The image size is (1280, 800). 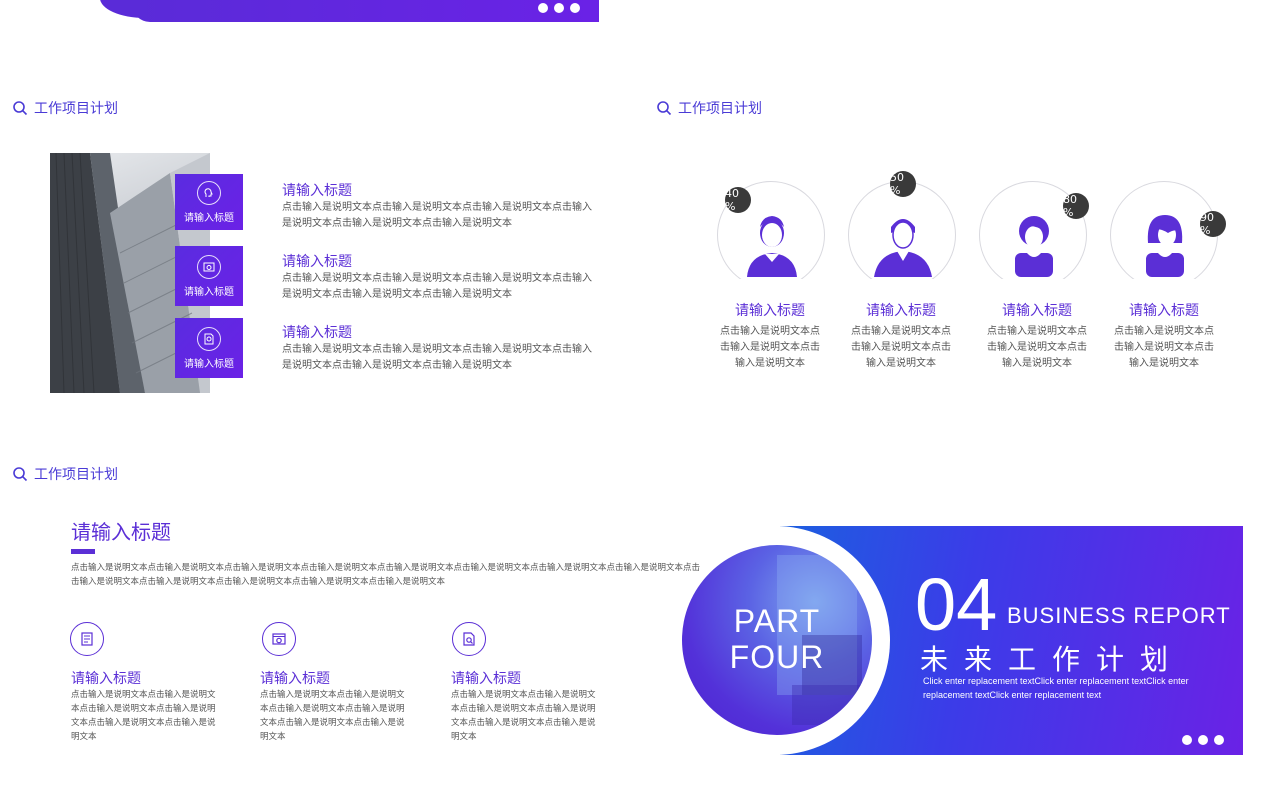 I want to click on notebook-icon, so click(x=87, y=639).